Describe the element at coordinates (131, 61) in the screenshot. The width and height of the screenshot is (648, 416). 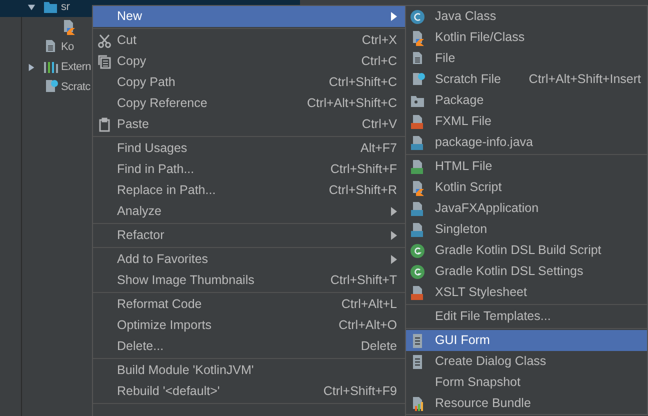
I see `menu-item-label: Copy` at that location.